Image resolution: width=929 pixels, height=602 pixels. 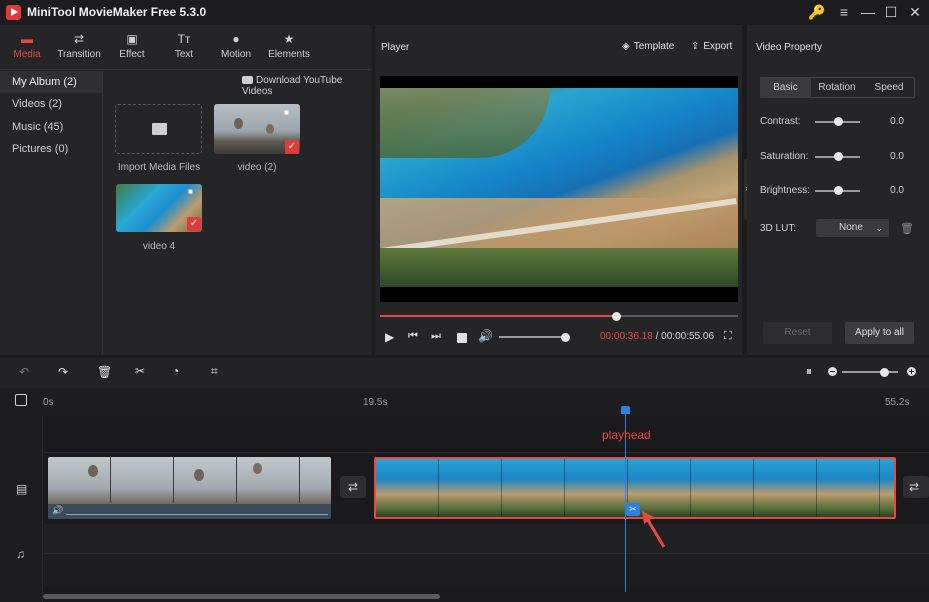 What do you see at coordinates (462, 338) in the screenshot?
I see `stop-button` at bounding box center [462, 338].